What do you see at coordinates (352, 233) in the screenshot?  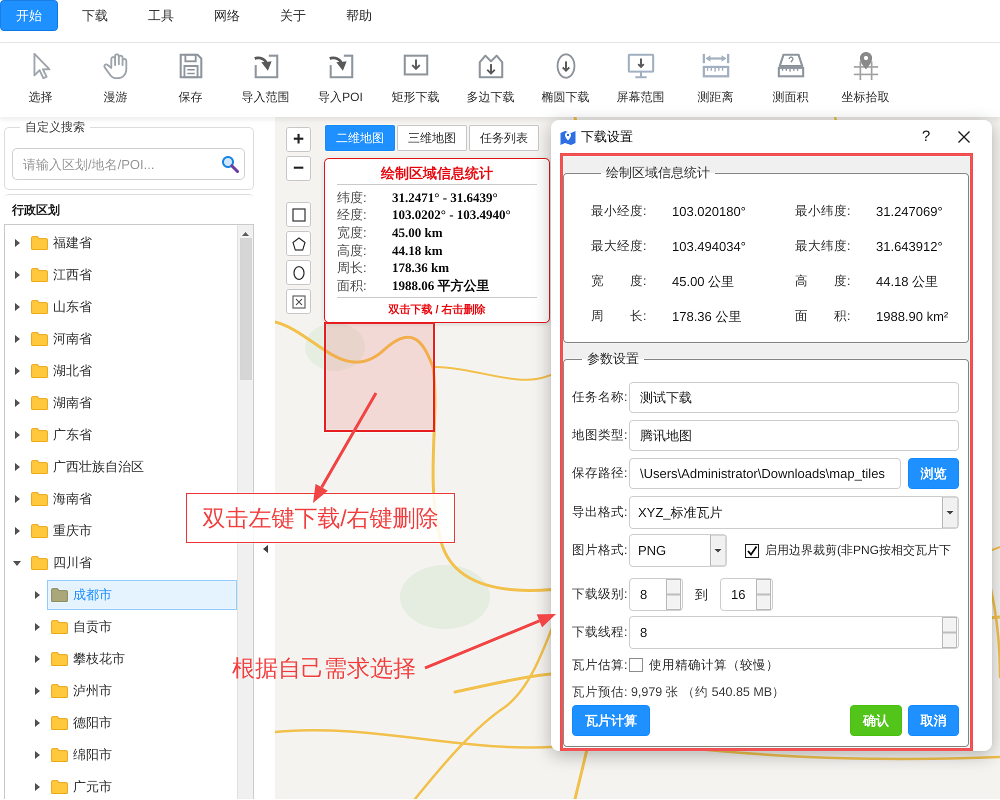 I see `field-label: 宽度:` at bounding box center [352, 233].